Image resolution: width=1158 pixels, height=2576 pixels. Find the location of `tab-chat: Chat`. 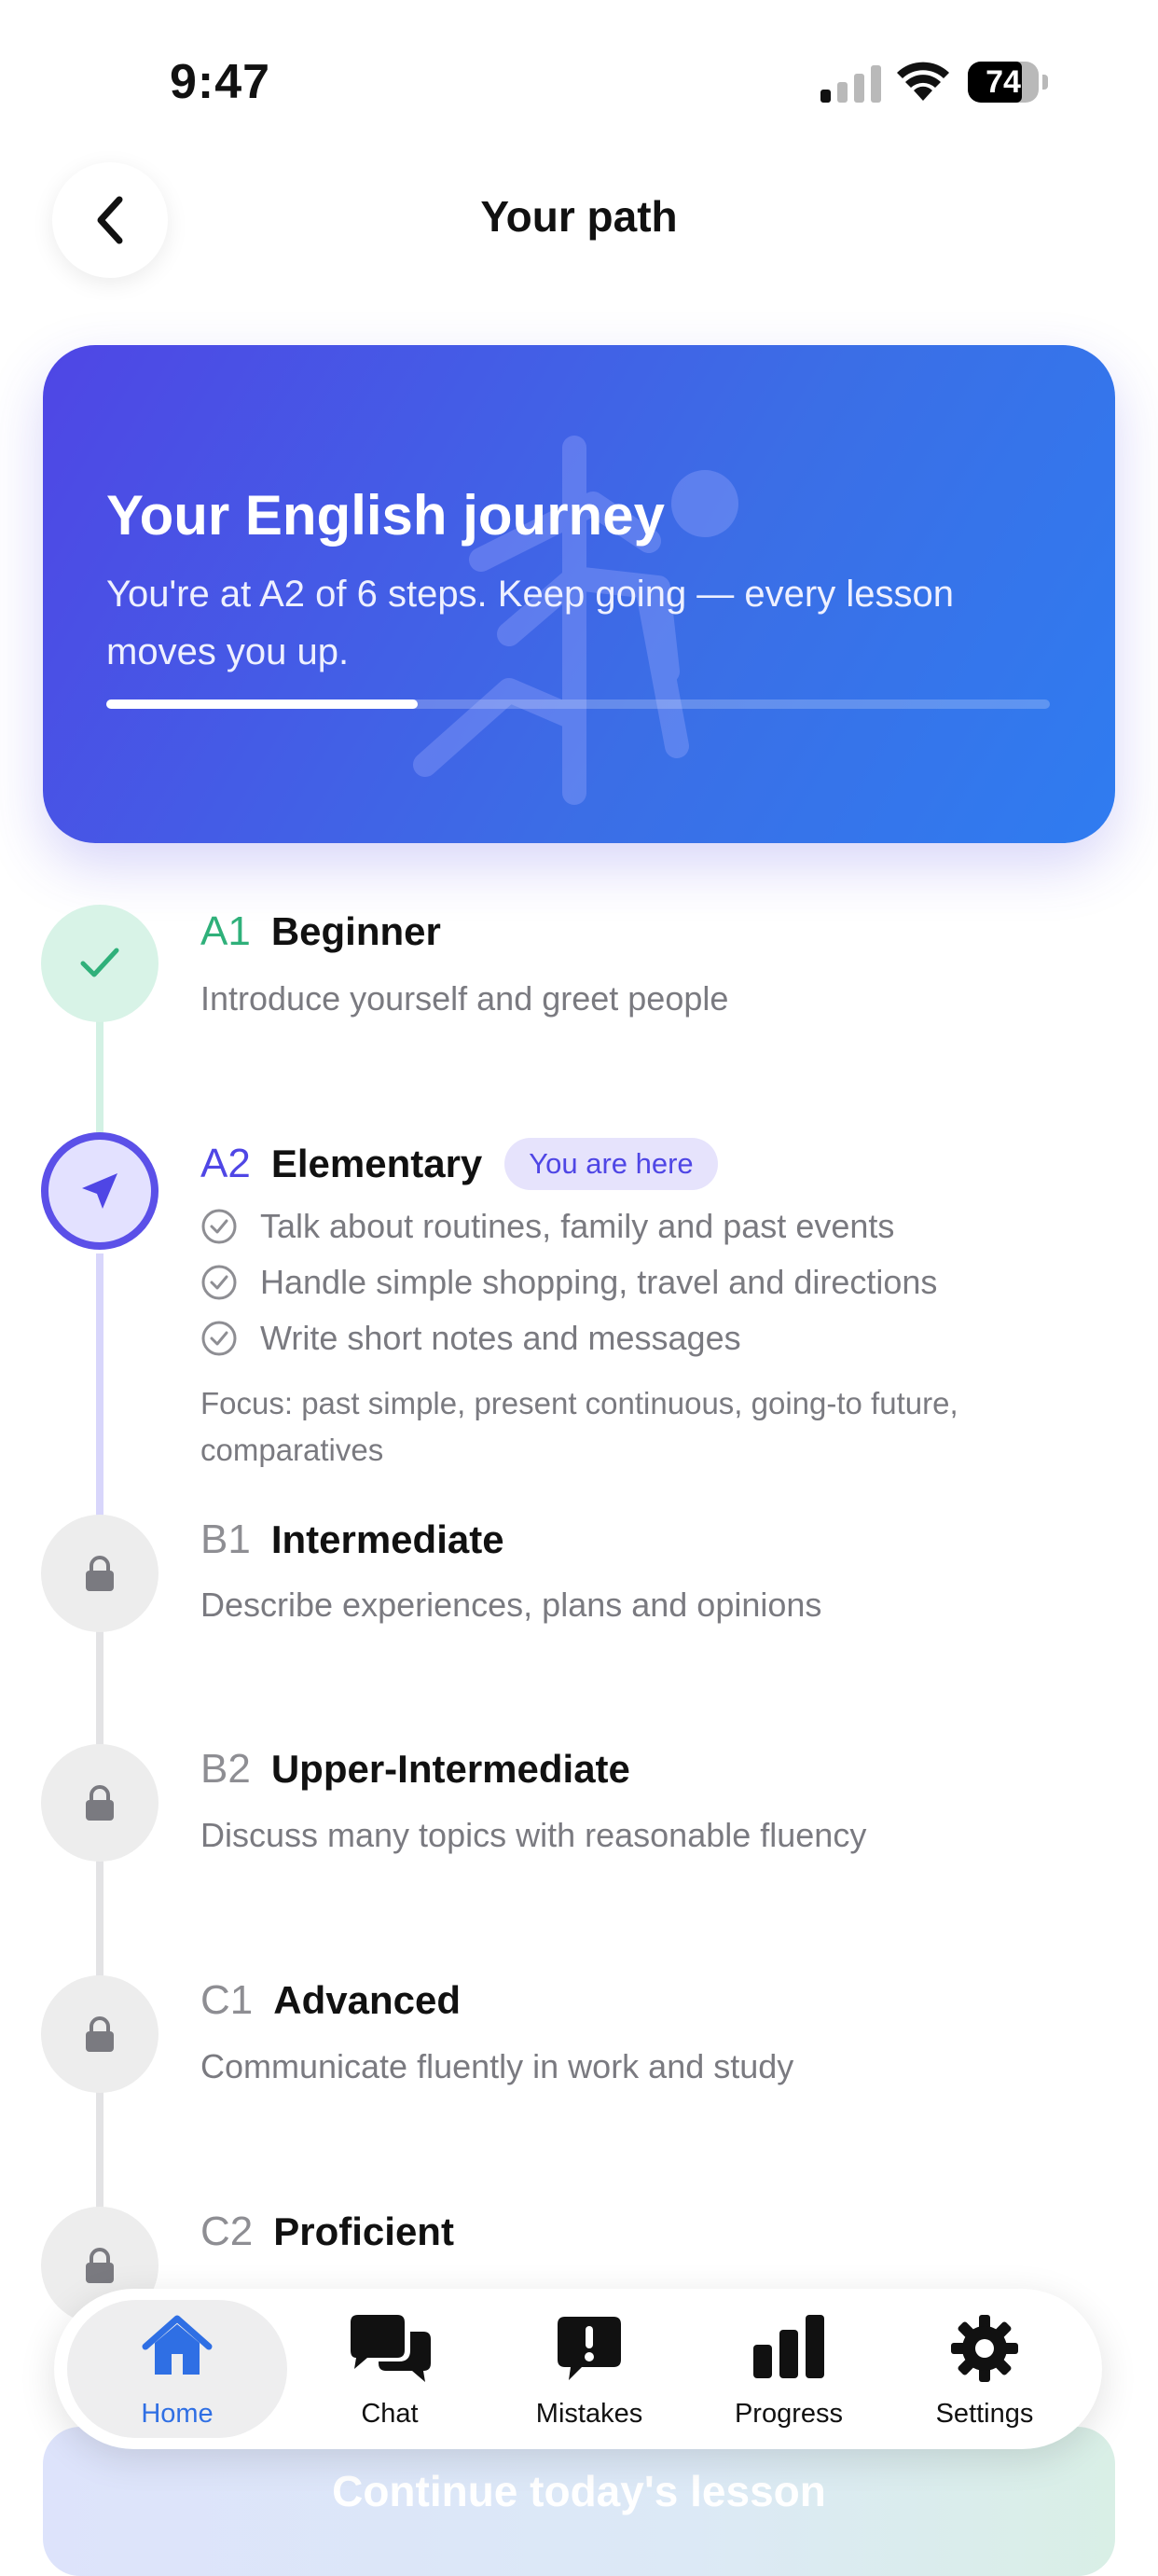

tab-chat: Chat is located at coordinates (390, 2369).